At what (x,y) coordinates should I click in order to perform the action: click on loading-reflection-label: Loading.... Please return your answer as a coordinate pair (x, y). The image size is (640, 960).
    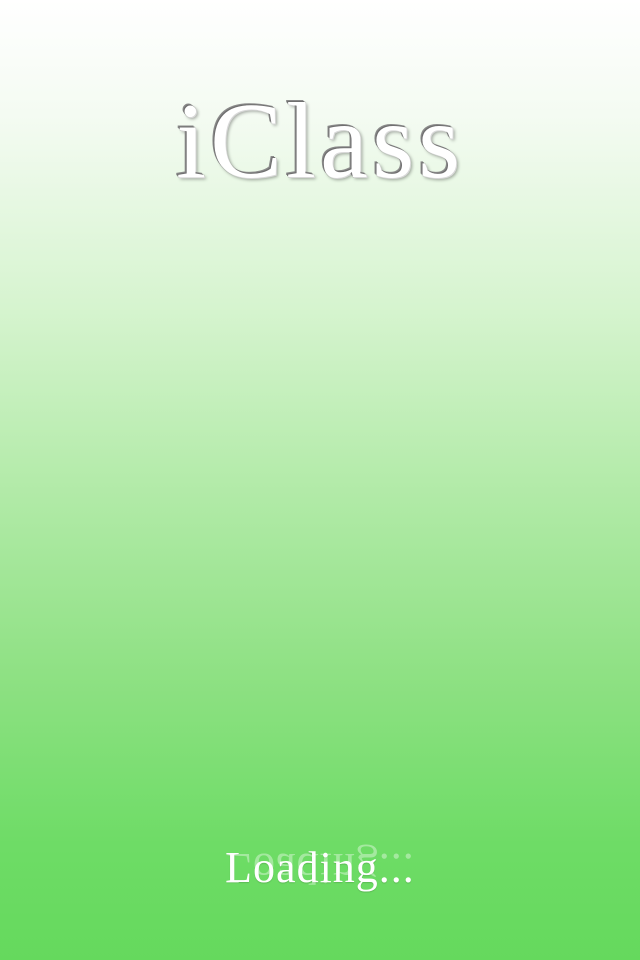
    Looking at the image, I should click on (320, 868).